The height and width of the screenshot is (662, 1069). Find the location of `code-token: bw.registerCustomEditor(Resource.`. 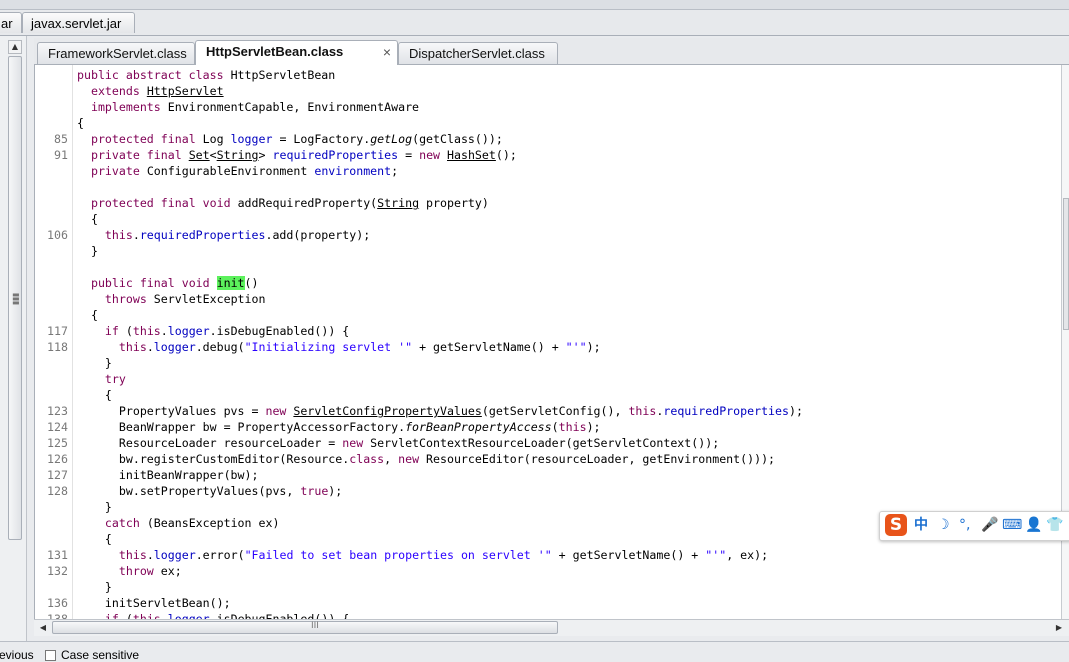

code-token: bw.registerCustomEditor(Resource. is located at coordinates (213, 459).